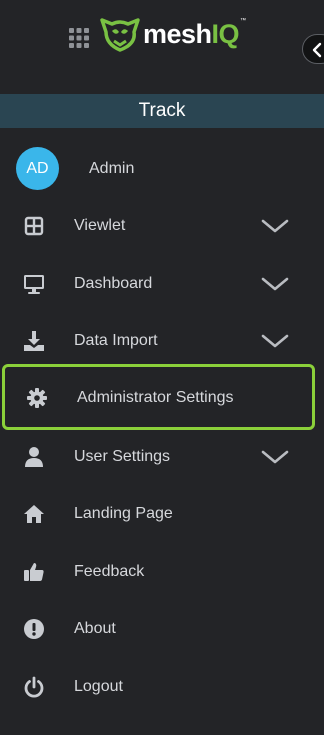  I want to click on collapse-sidebar-button, so click(313, 49).